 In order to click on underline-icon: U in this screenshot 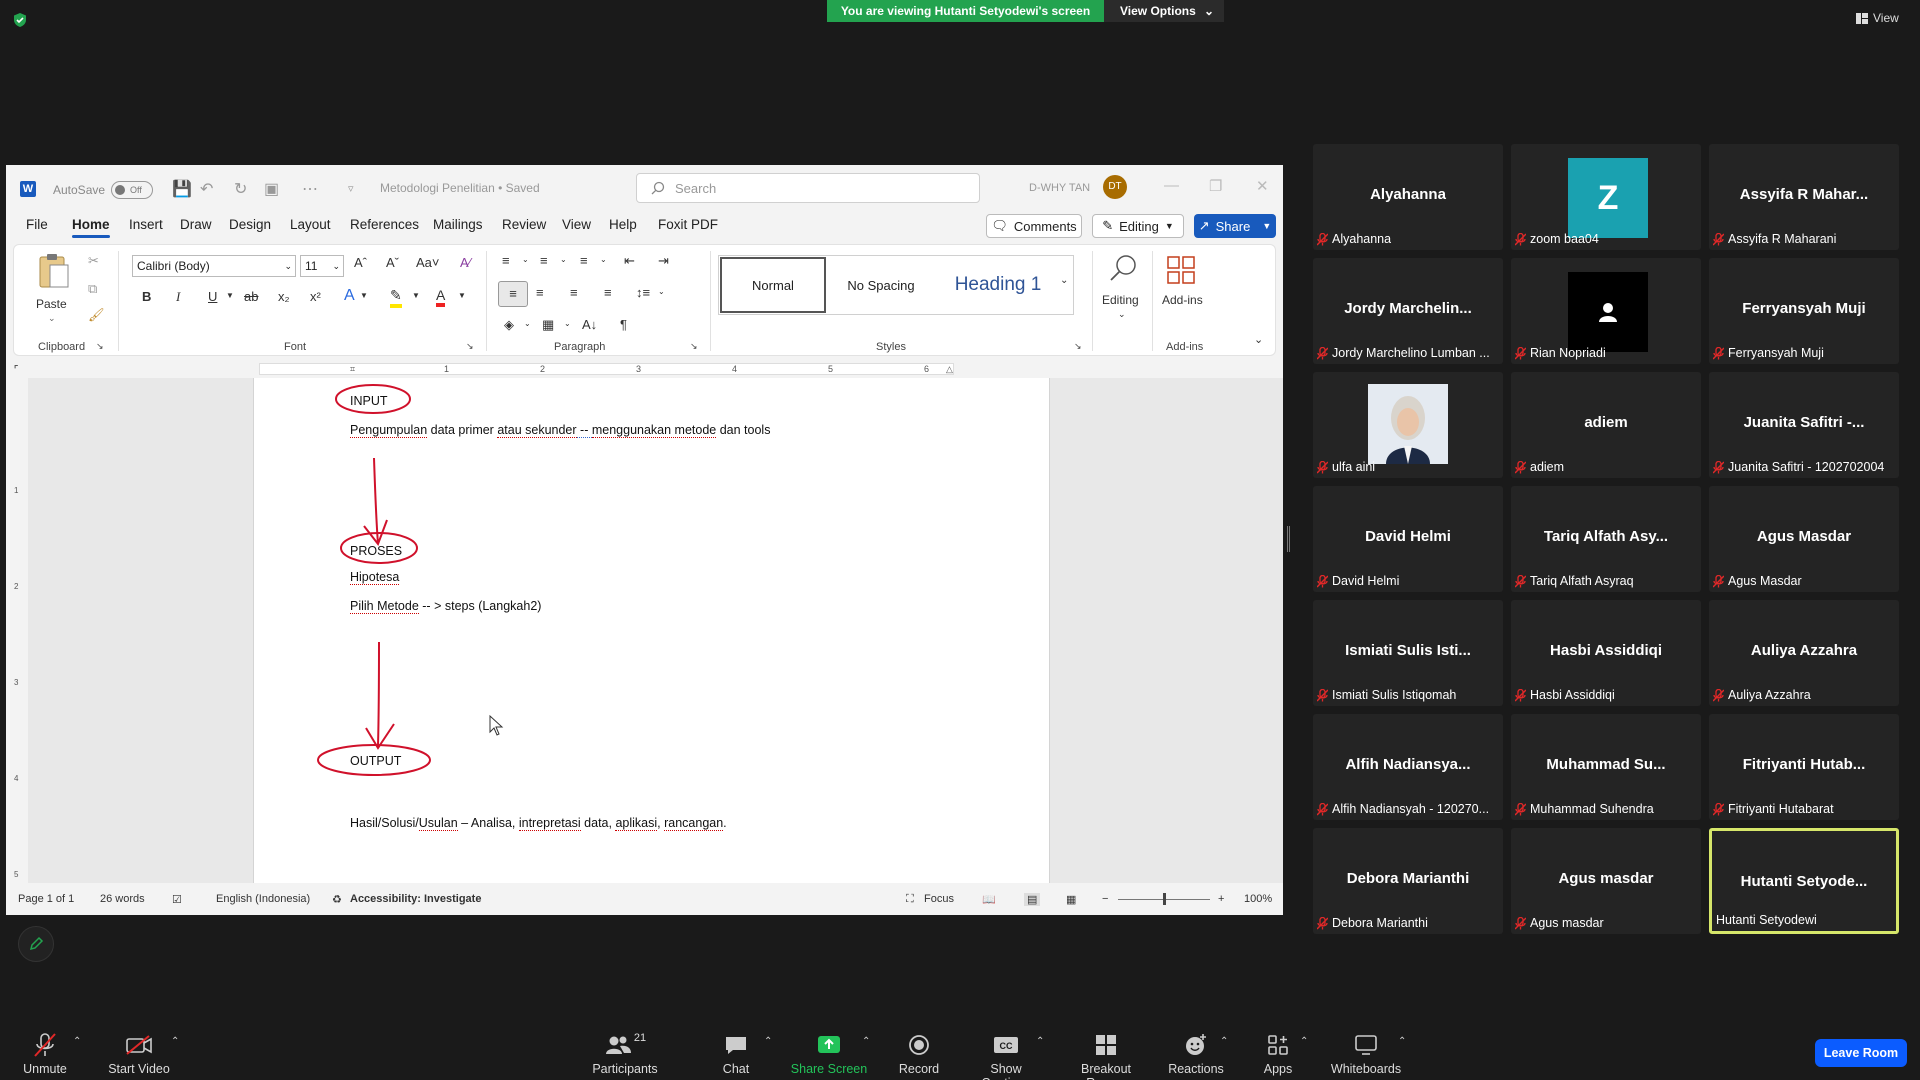, I will do `click(212, 296)`.